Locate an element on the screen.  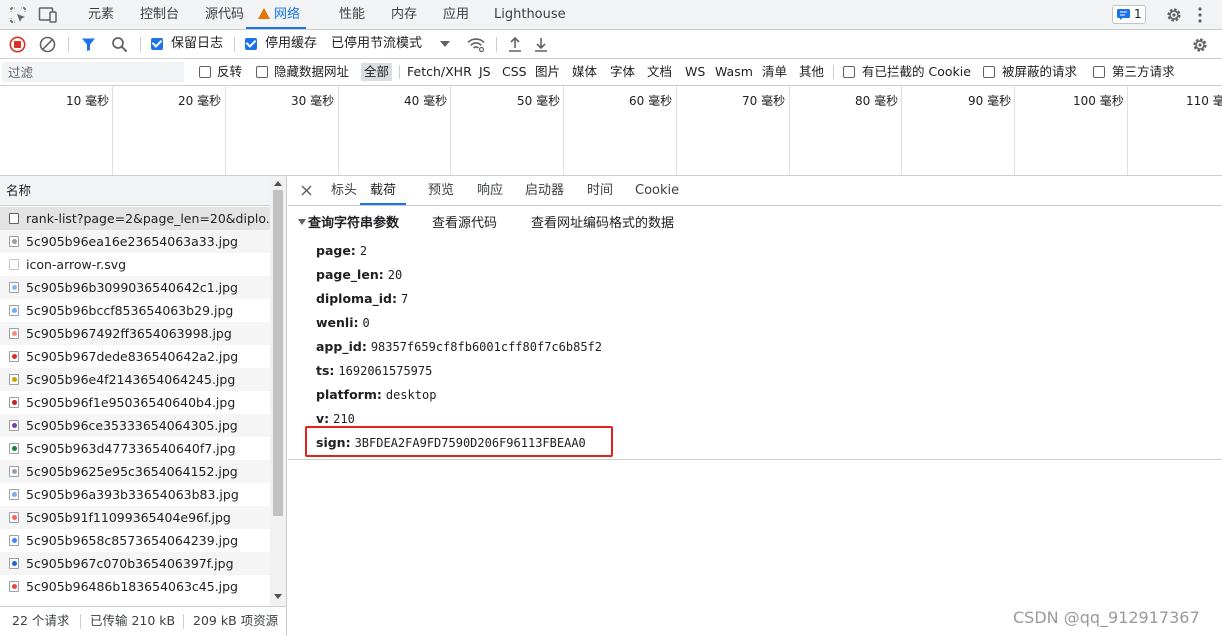
scroll-down-arrow-icon is located at coordinates (278, 596).